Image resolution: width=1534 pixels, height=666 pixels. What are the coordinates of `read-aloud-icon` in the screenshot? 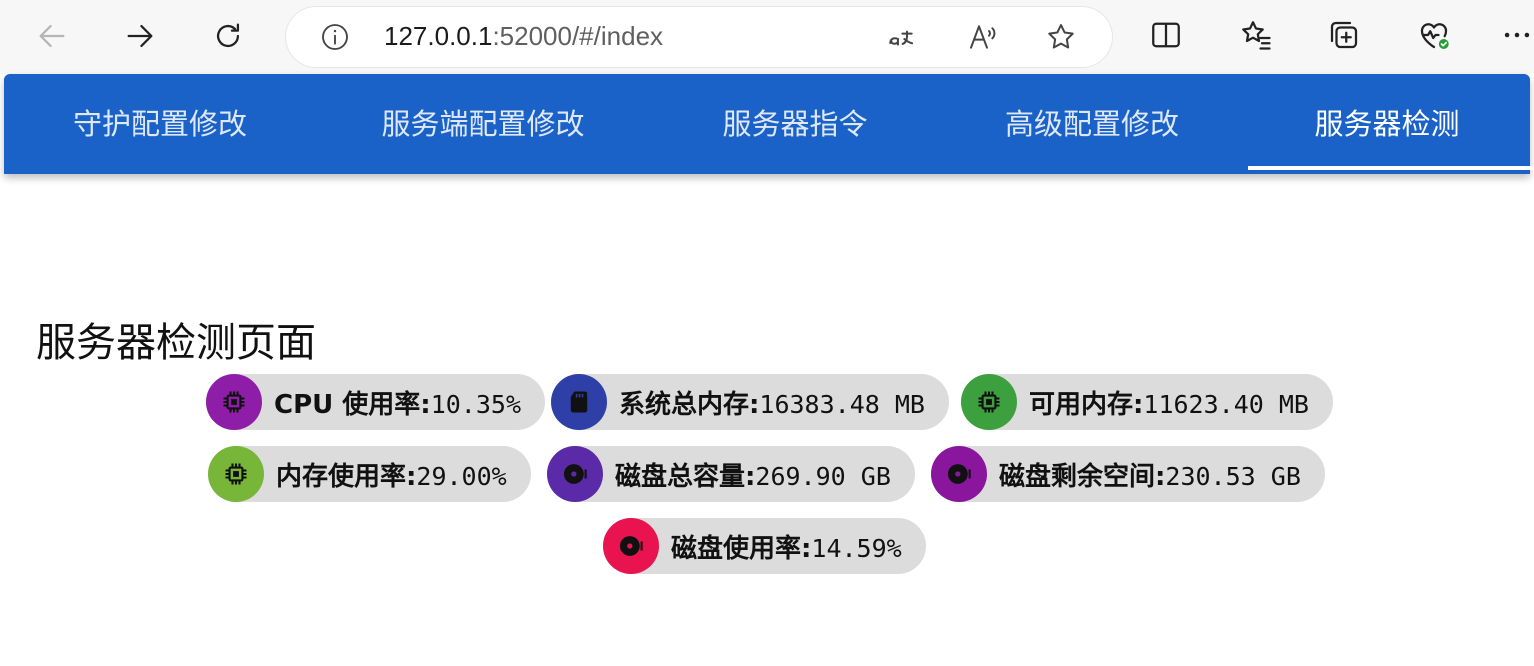 It's located at (983, 37).